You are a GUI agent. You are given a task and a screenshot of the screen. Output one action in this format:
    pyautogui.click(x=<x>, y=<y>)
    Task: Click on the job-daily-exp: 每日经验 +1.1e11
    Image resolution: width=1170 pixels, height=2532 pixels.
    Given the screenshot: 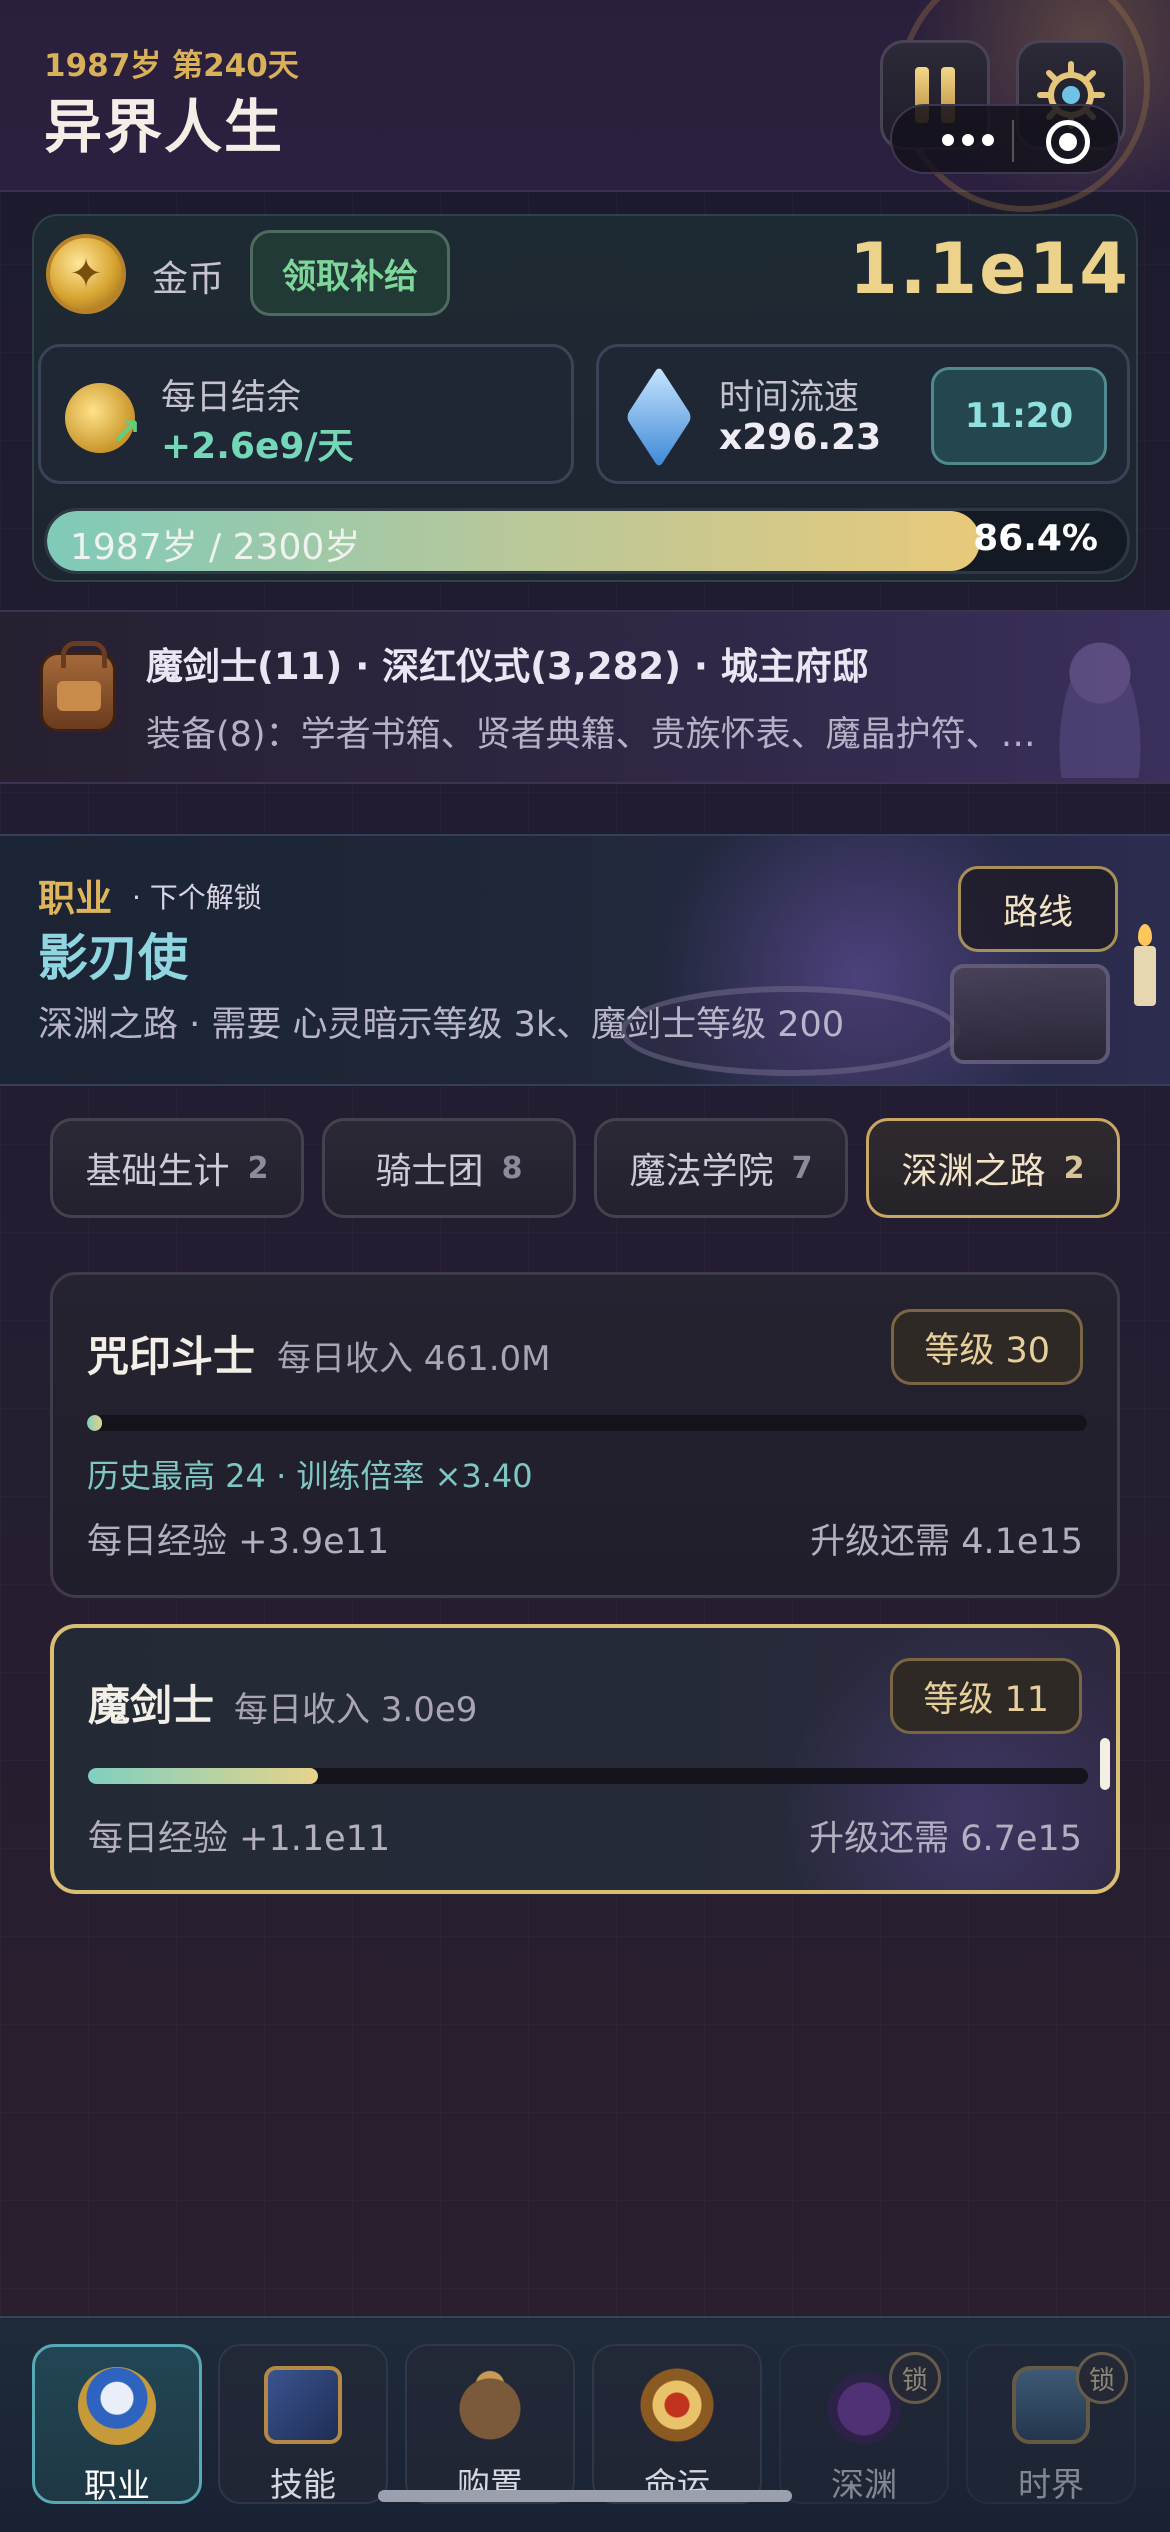 What is the action you would take?
    pyautogui.click(x=239, y=1839)
    